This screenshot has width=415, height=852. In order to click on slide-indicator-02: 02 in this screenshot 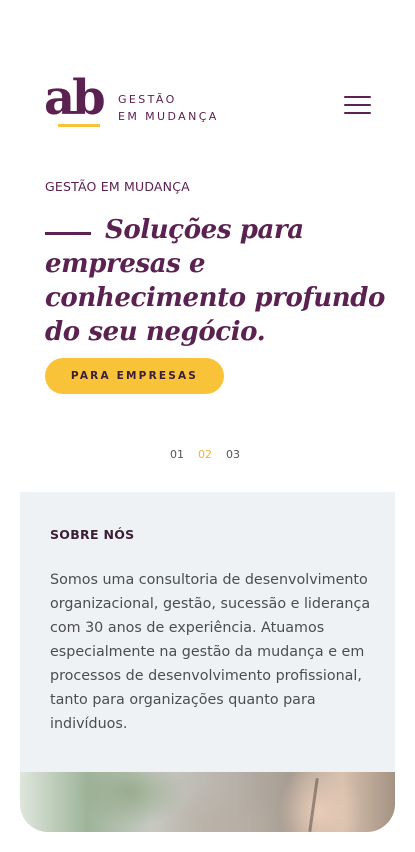, I will do `click(205, 454)`.